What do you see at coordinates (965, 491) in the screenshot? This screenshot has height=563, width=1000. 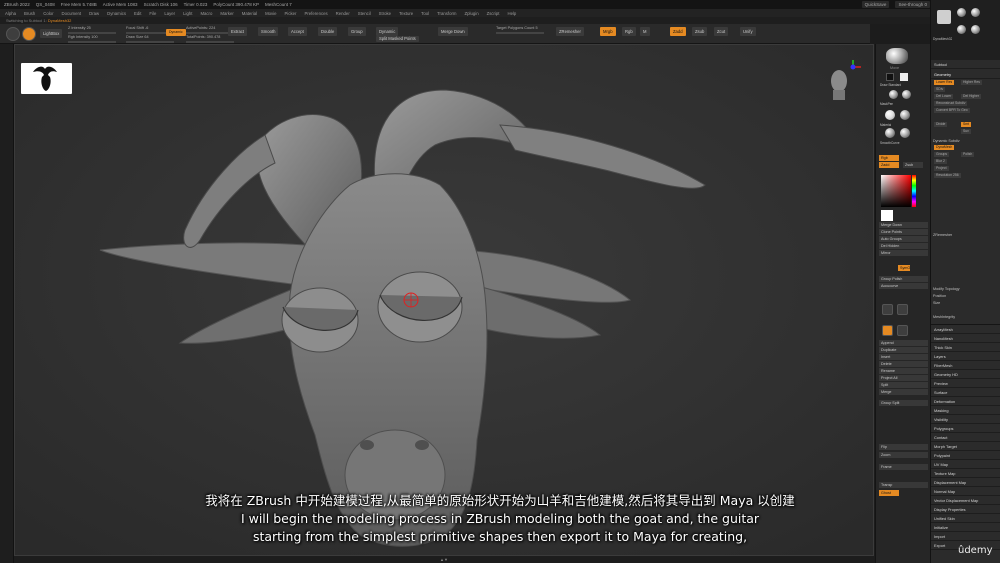 I see `panel-normal-map: Normal Map` at bounding box center [965, 491].